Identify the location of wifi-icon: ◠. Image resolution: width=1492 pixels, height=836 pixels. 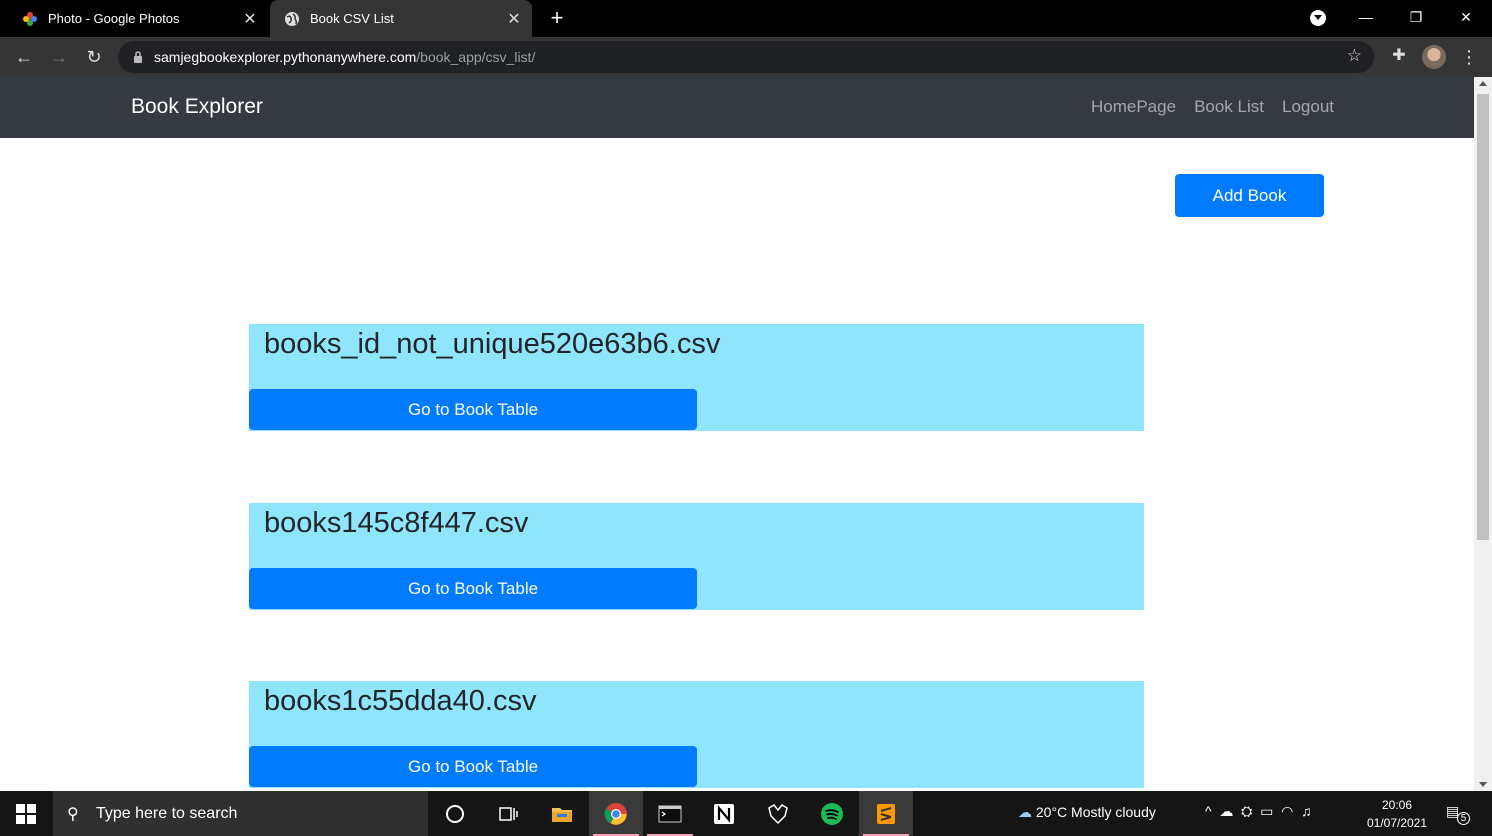
(1287, 811).